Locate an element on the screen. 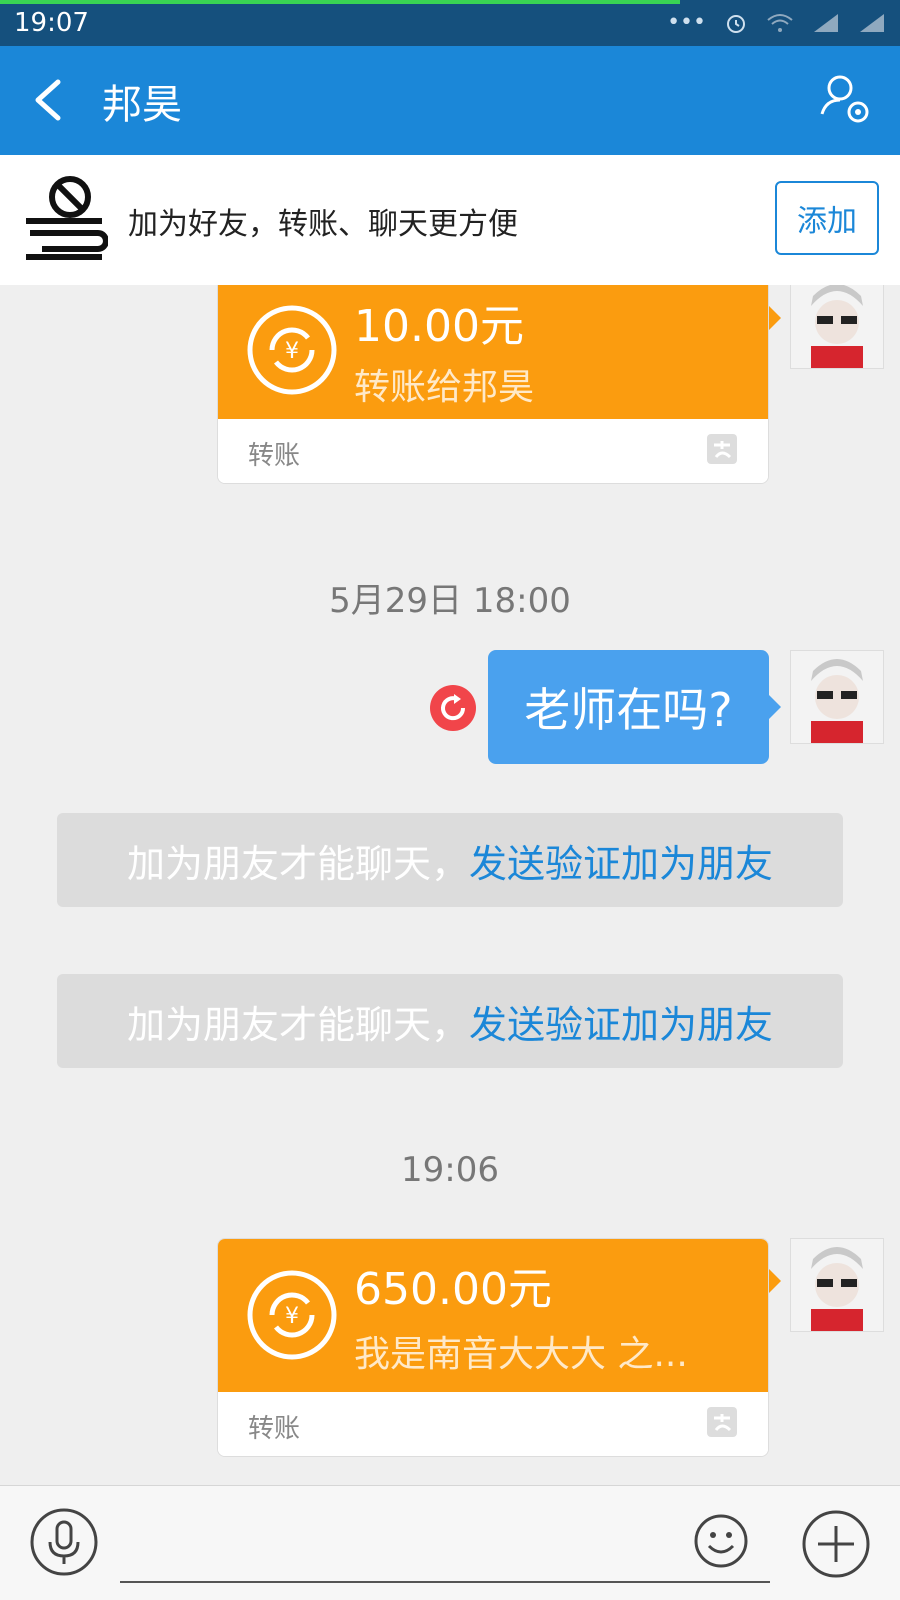 The image size is (900, 1600). wifi-icon is located at coordinates (780, 22).